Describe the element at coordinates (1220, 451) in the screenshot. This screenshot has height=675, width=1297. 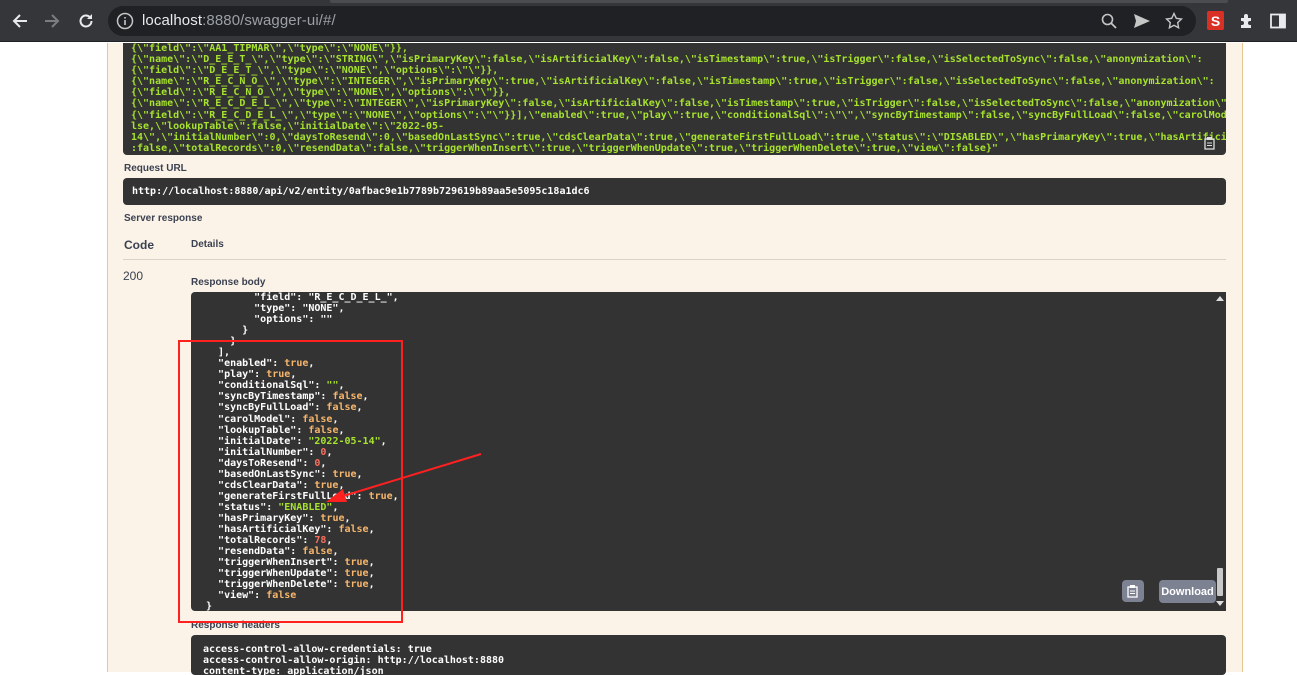
I see `response-body-scrollbar` at that location.